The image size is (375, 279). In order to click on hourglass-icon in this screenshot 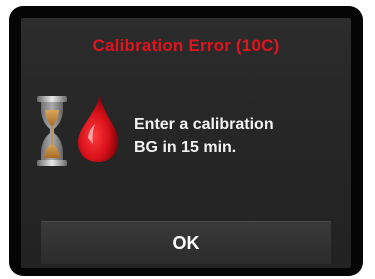, I will do `click(52, 131)`.